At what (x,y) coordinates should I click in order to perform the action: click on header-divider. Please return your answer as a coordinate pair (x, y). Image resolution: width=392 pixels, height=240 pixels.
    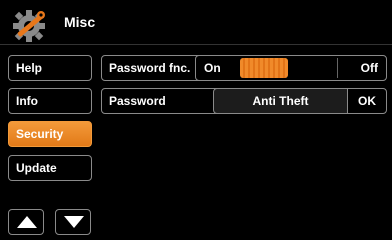
    Looking at the image, I should click on (196, 44).